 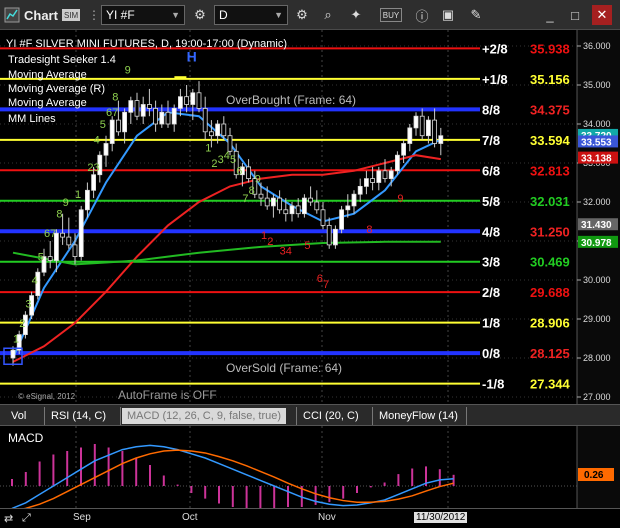 What do you see at coordinates (495, 79) in the screenshot?
I see `mm-line-label: +1/8` at bounding box center [495, 79].